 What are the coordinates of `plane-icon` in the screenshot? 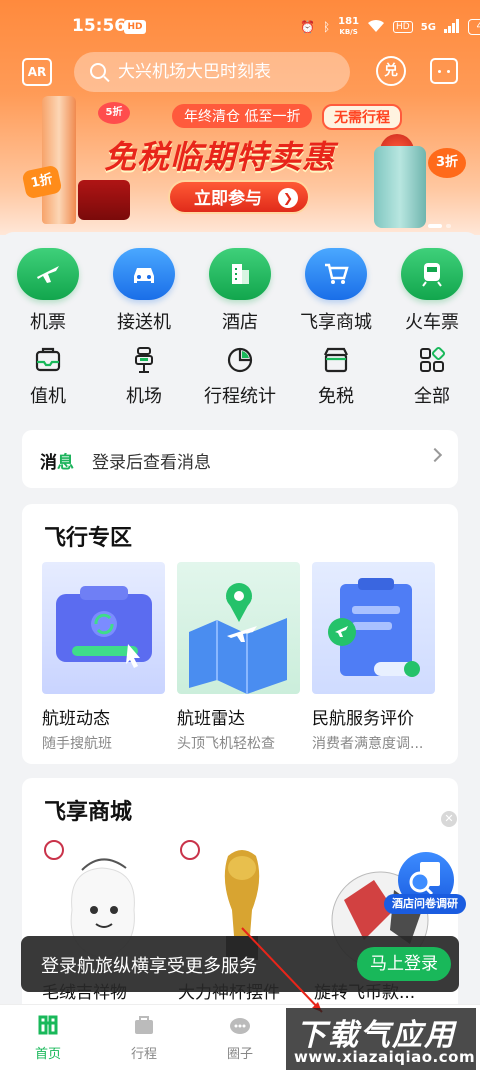 It's located at (48, 274).